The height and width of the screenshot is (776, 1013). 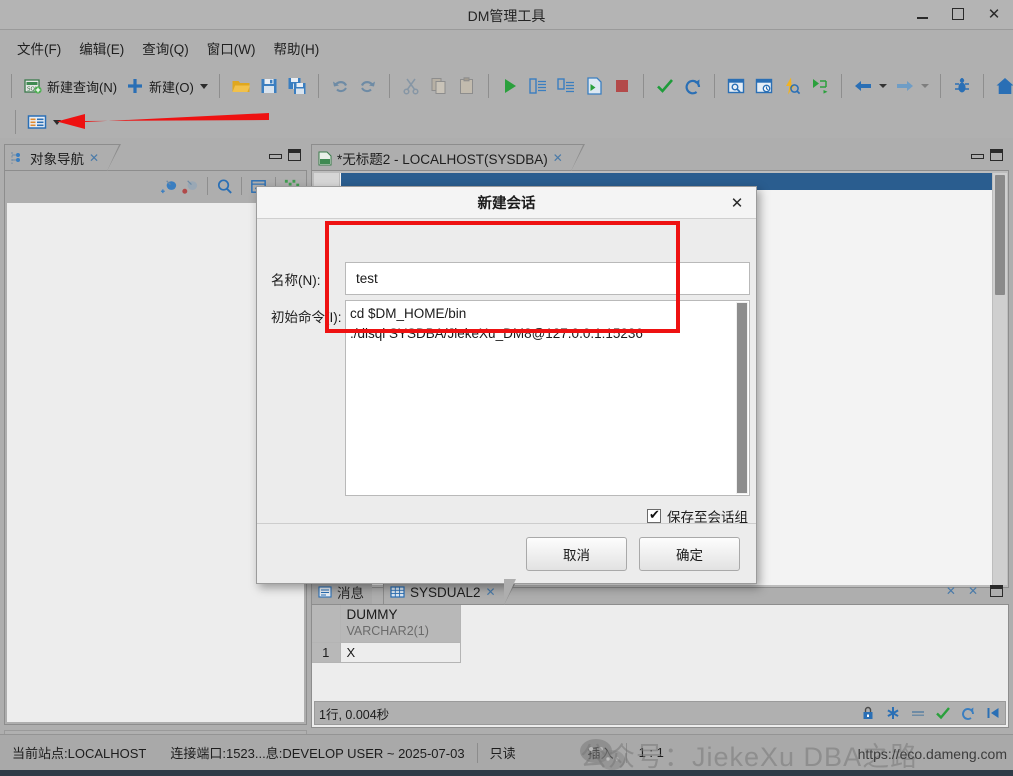 I want to click on explain-plan-button, so click(x=736, y=86).